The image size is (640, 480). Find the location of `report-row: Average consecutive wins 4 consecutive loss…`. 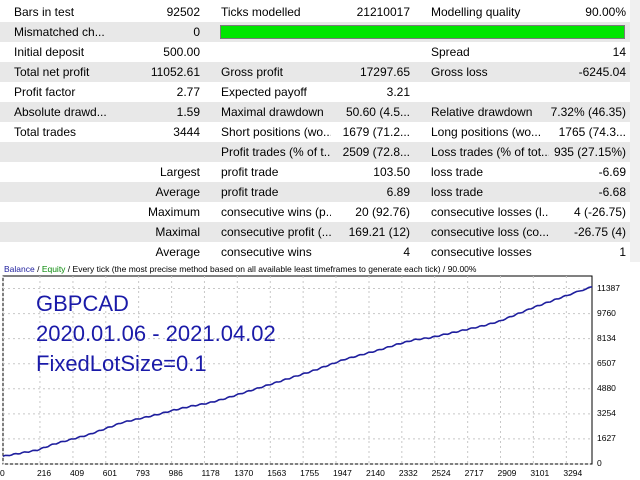

report-row: Average consecutive wins 4 consecutive loss… is located at coordinates (315, 252).